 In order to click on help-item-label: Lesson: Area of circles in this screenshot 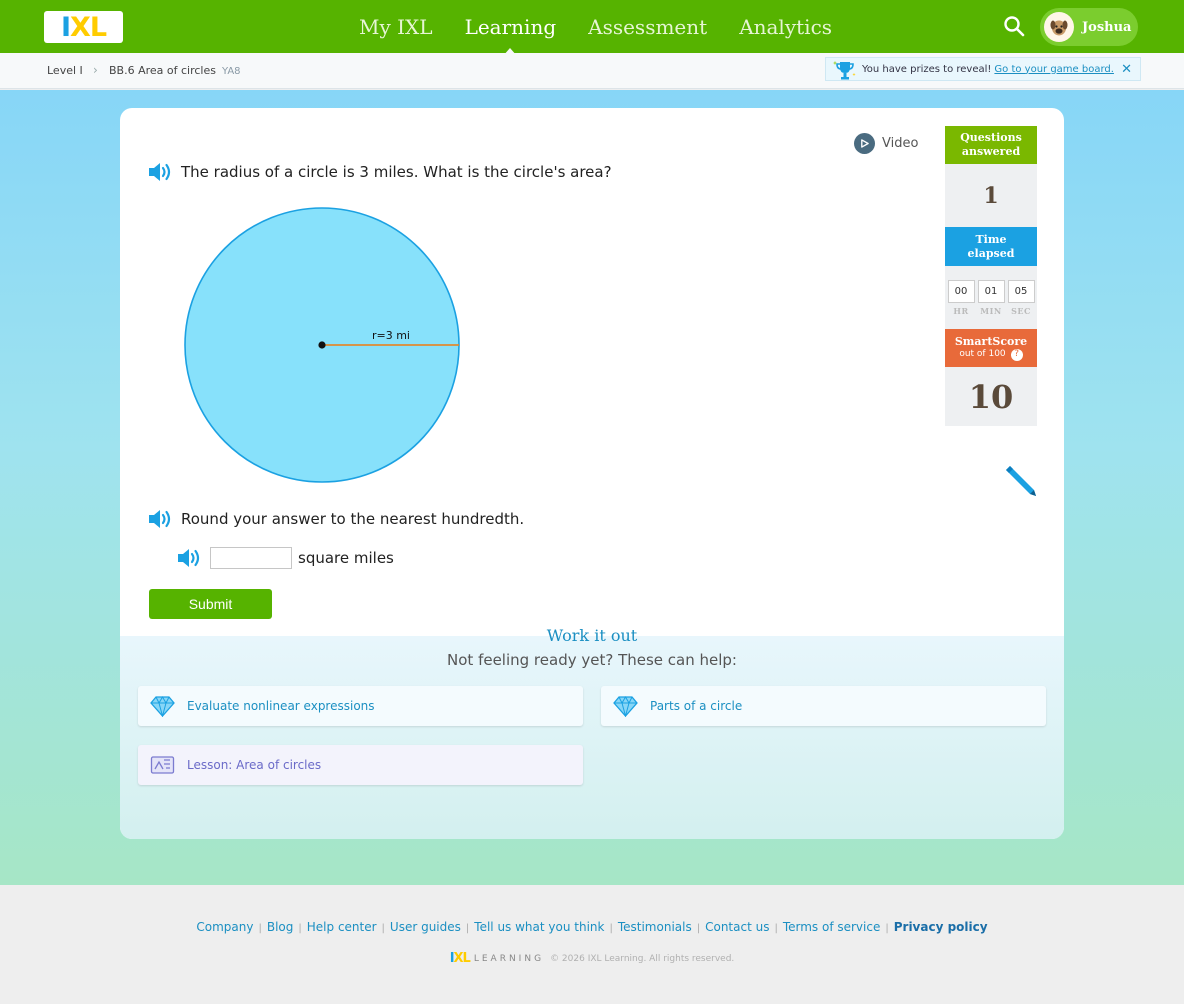, I will do `click(254, 765)`.